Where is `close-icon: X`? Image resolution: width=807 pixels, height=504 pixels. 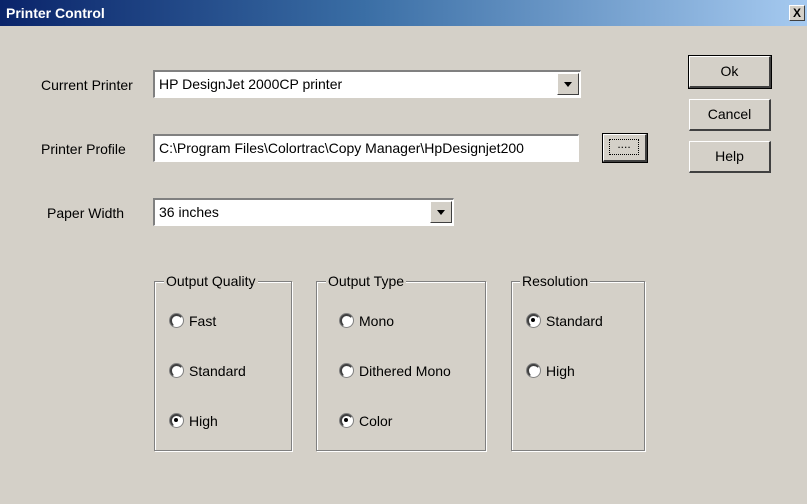 close-icon: X is located at coordinates (796, 13).